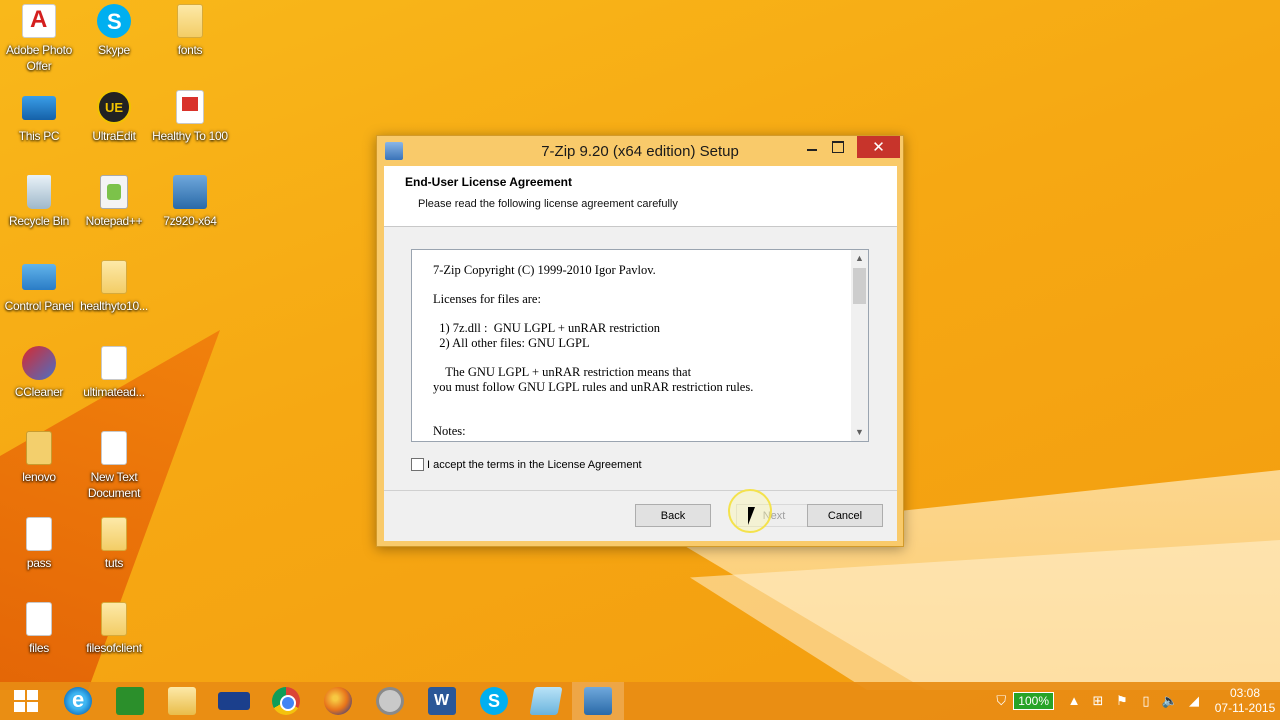  What do you see at coordinates (114, 136) in the screenshot?
I see `desktop-icon-label: UltraEdit` at bounding box center [114, 136].